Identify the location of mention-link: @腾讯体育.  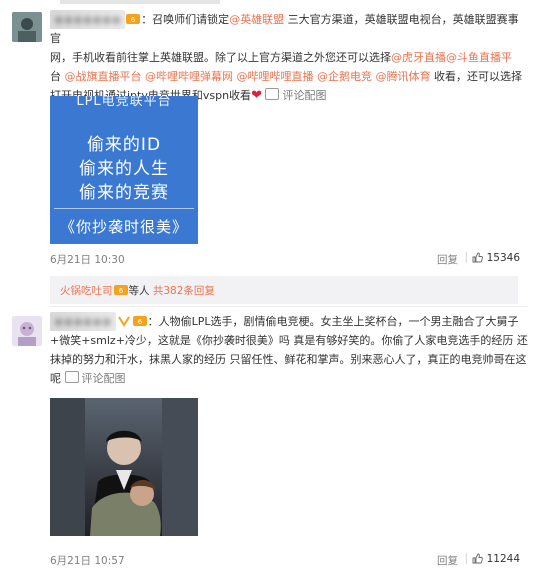
(403, 76).